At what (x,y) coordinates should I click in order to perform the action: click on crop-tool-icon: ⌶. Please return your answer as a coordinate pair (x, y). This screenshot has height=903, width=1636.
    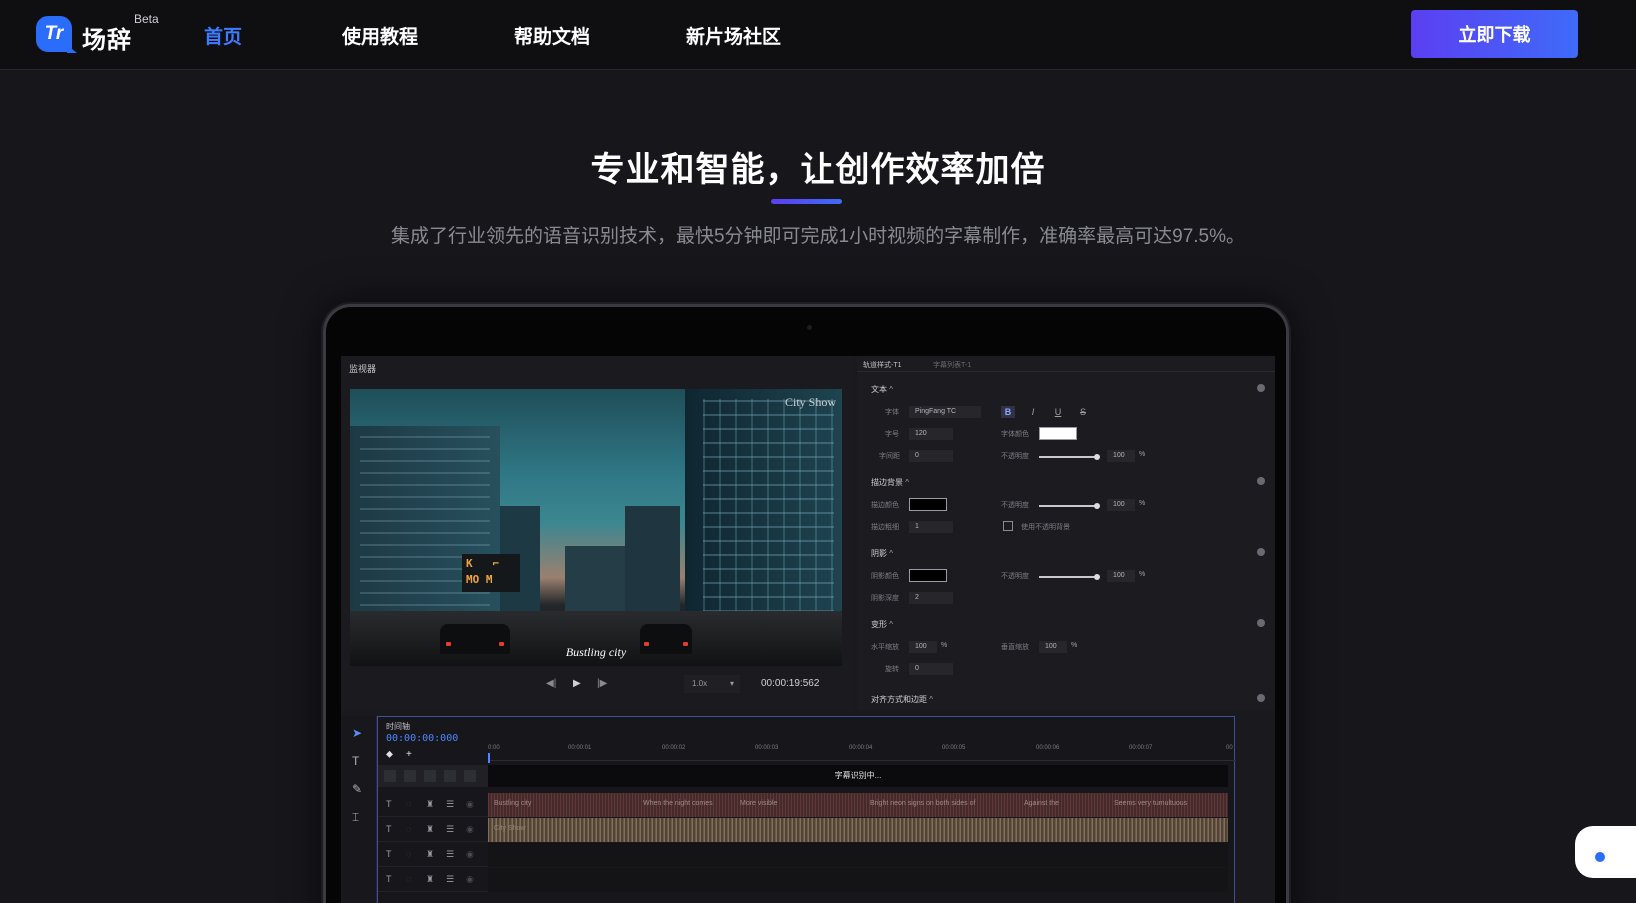
    Looking at the image, I should click on (355, 817).